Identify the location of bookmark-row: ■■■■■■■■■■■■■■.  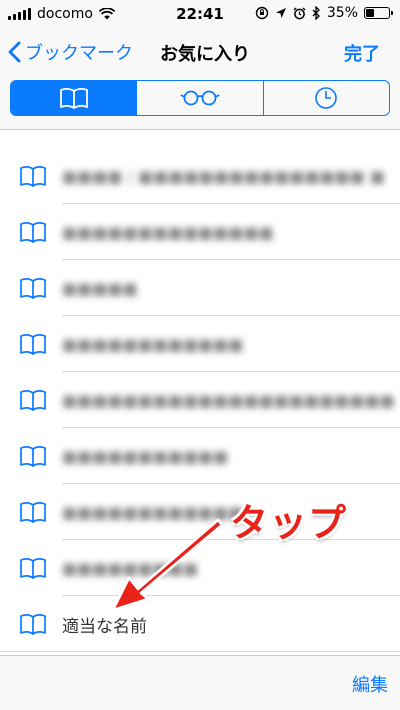
(200, 232).